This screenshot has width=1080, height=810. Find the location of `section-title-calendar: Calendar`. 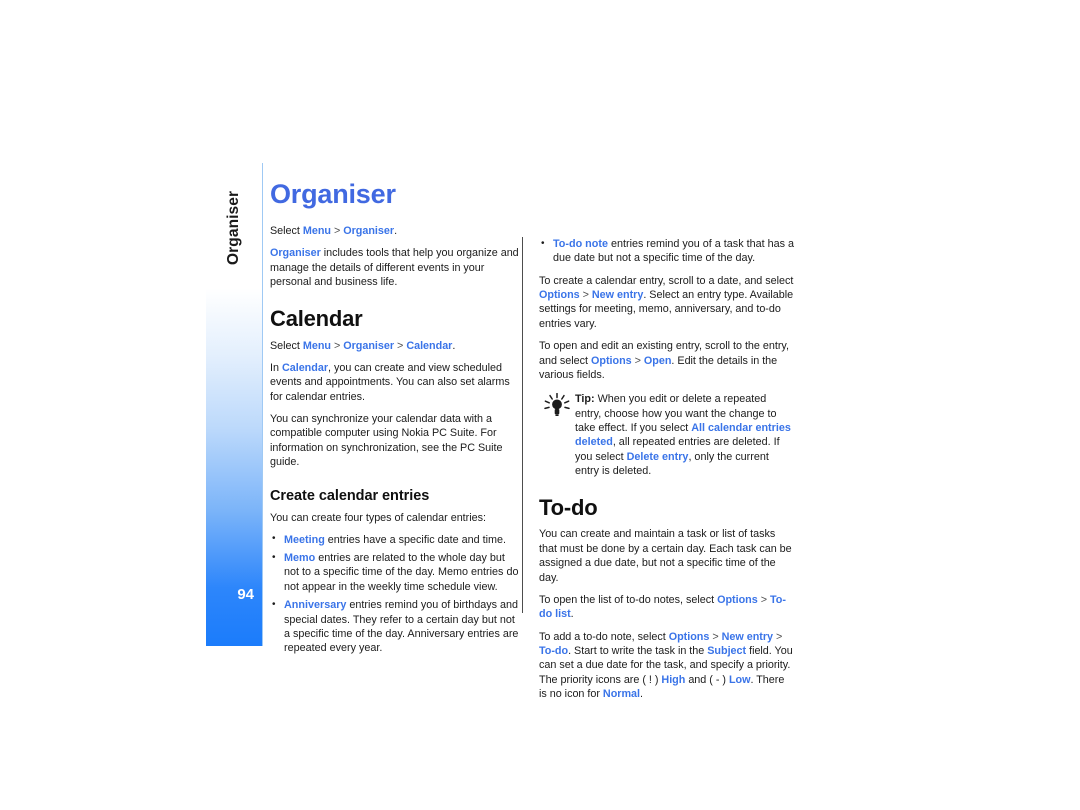

section-title-calendar: Calendar is located at coordinates (316, 319).